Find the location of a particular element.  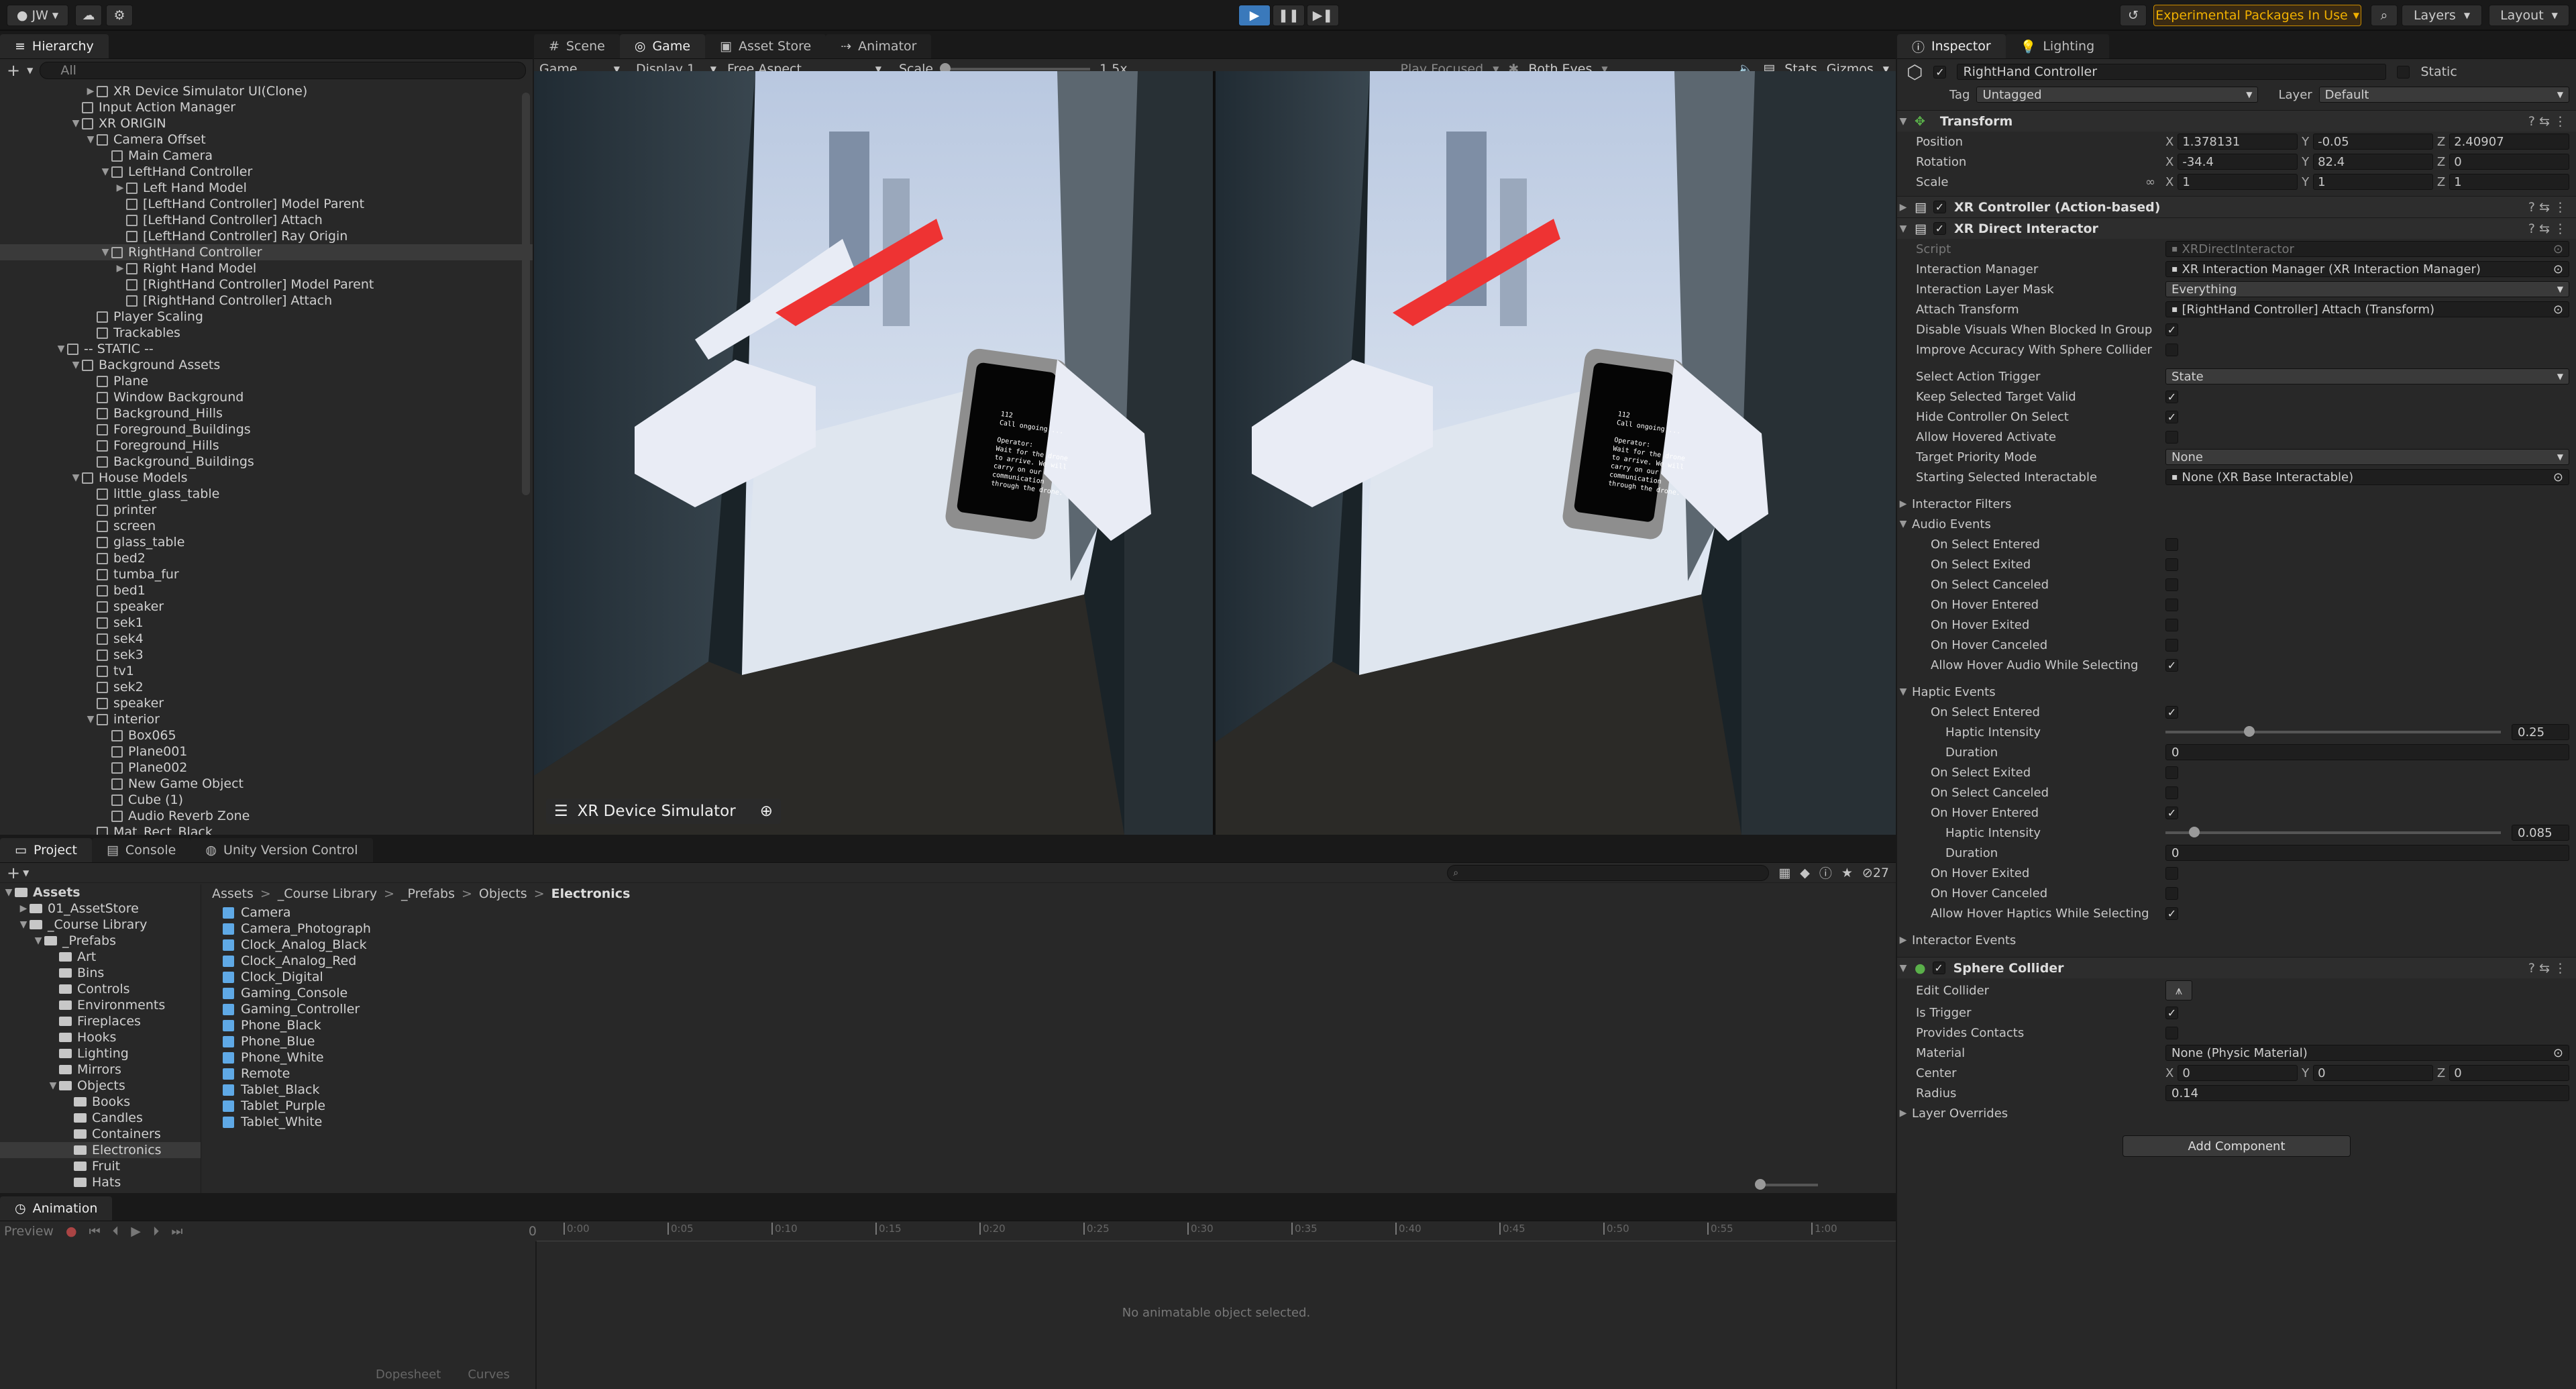

hierarchy-item: tv1 is located at coordinates (266, 671).